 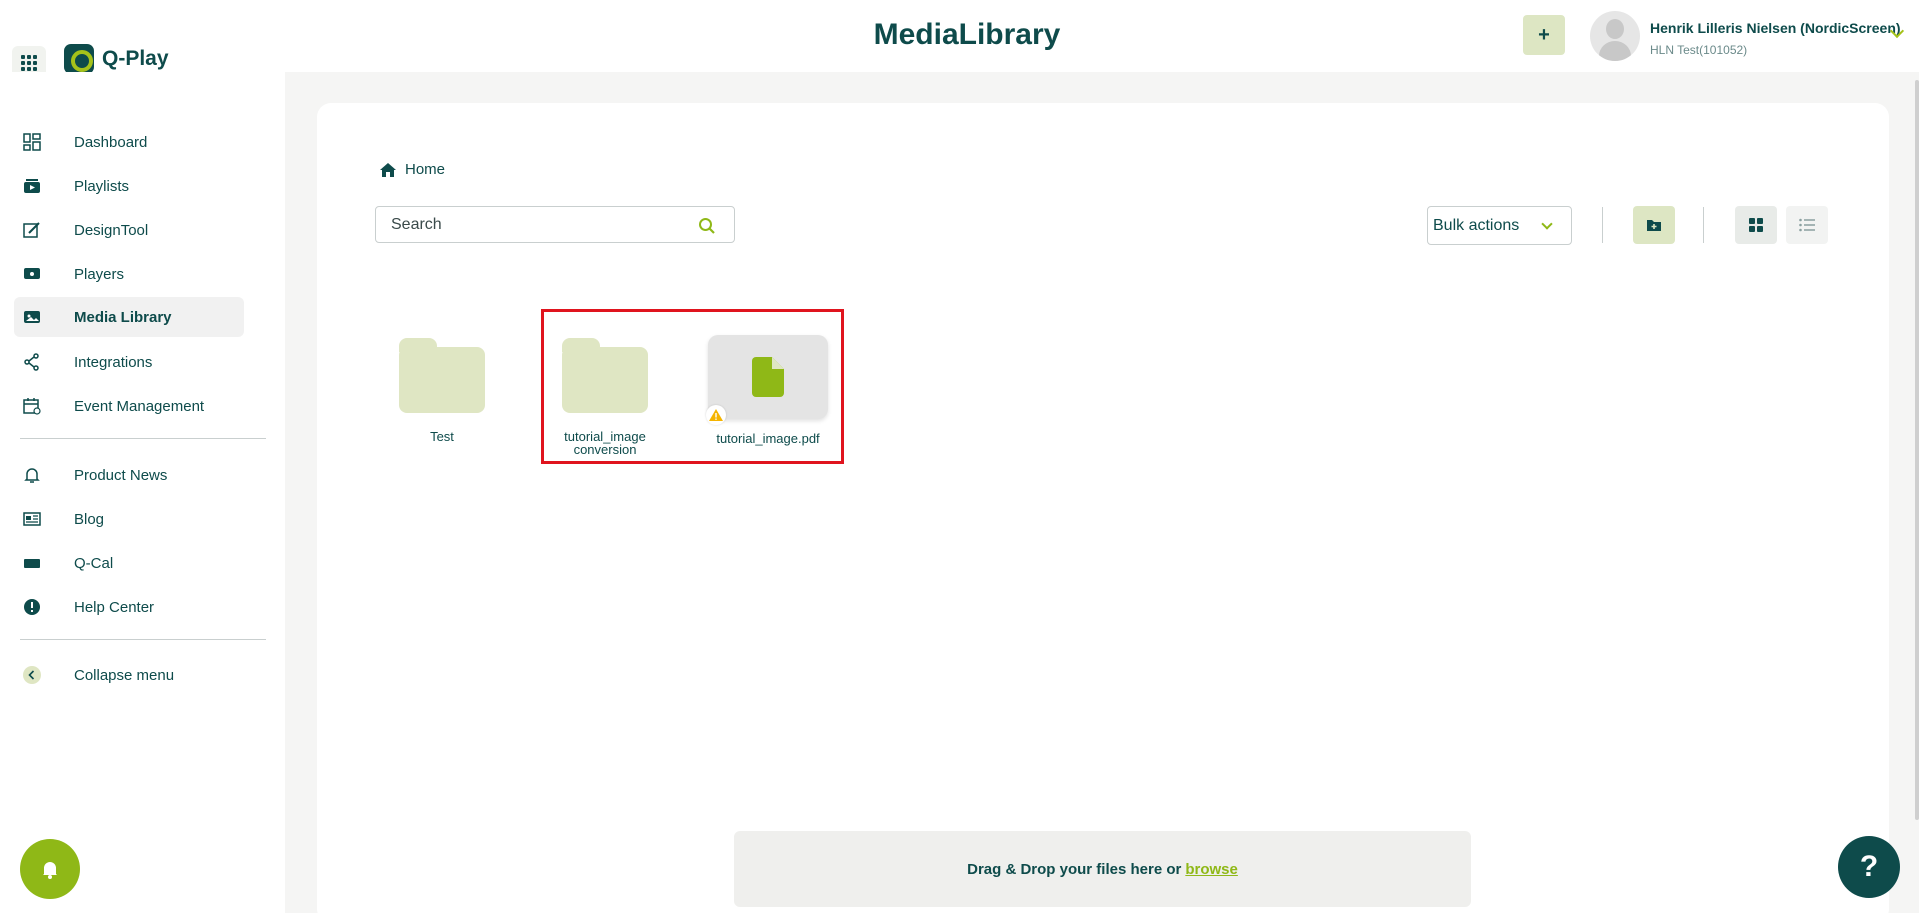 I want to click on sidebar-item-blog: Blog, so click(x=129, y=519).